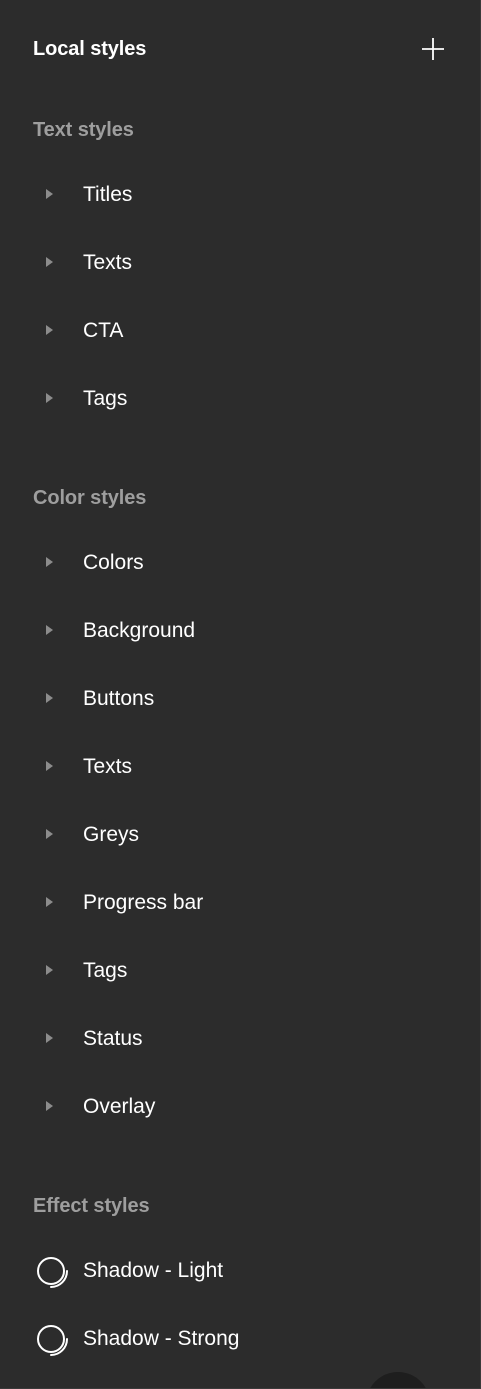 The image size is (481, 1389). What do you see at coordinates (113, 1038) in the screenshot?
I see `style-group-label: Status` at bounding box center [113, 1038].